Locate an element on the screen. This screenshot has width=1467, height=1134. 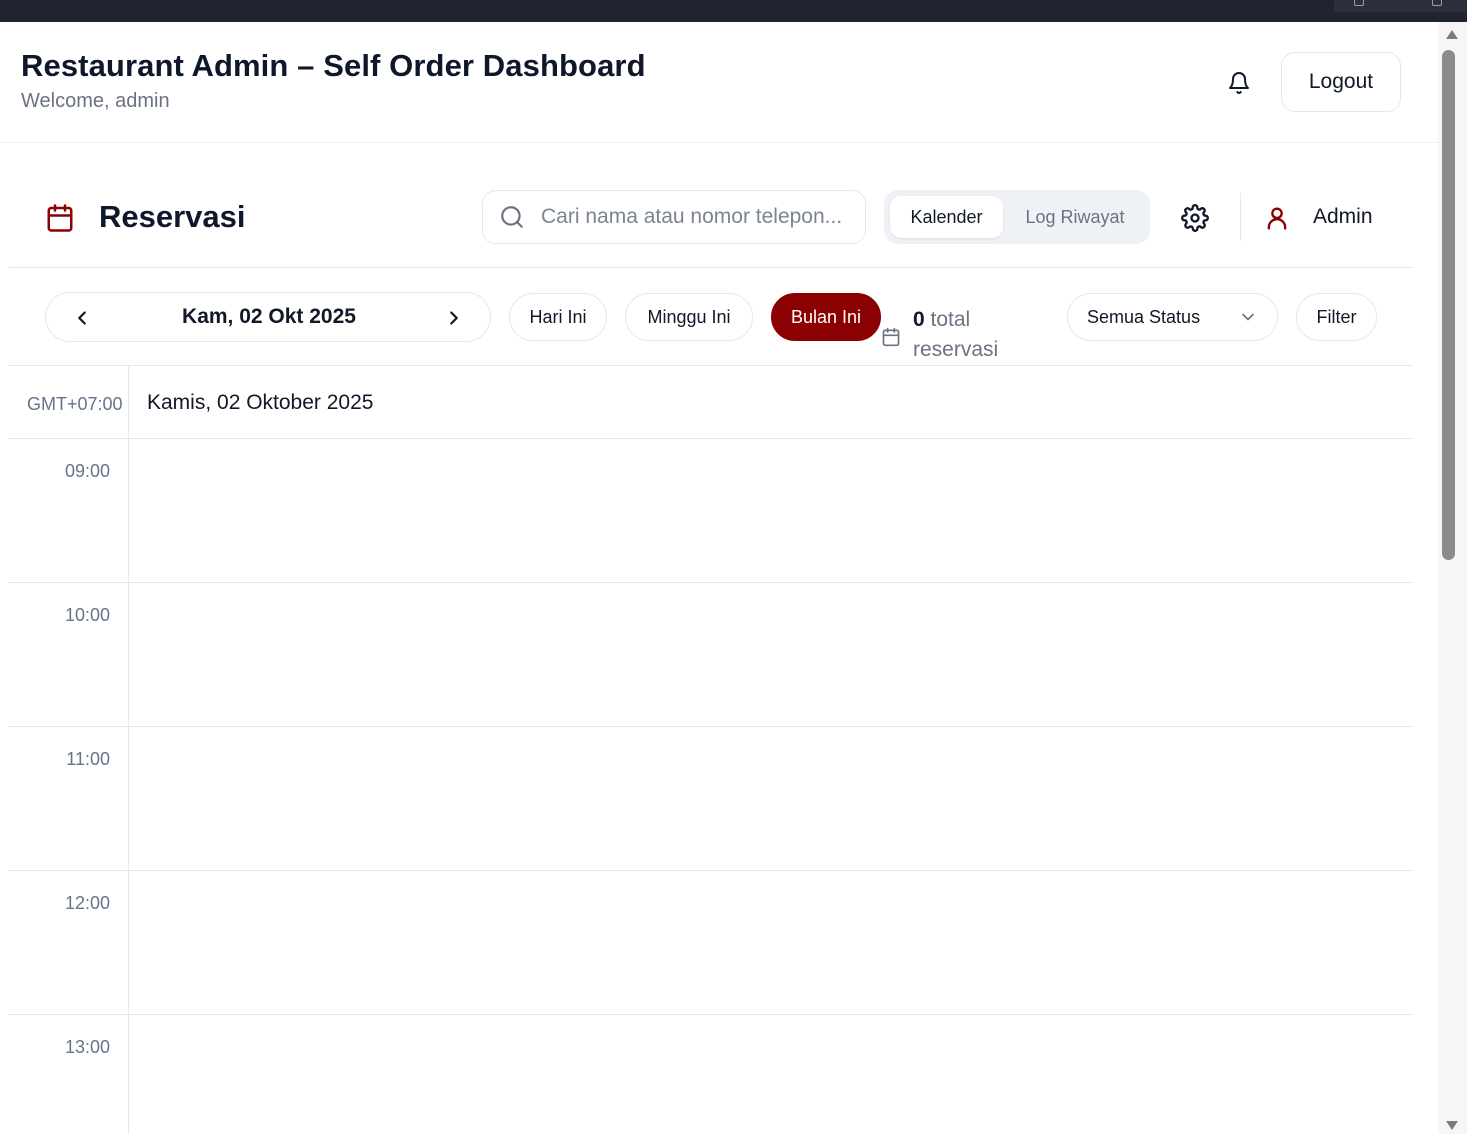
hour-label: 10:00 is located at coordinates (87, 615).